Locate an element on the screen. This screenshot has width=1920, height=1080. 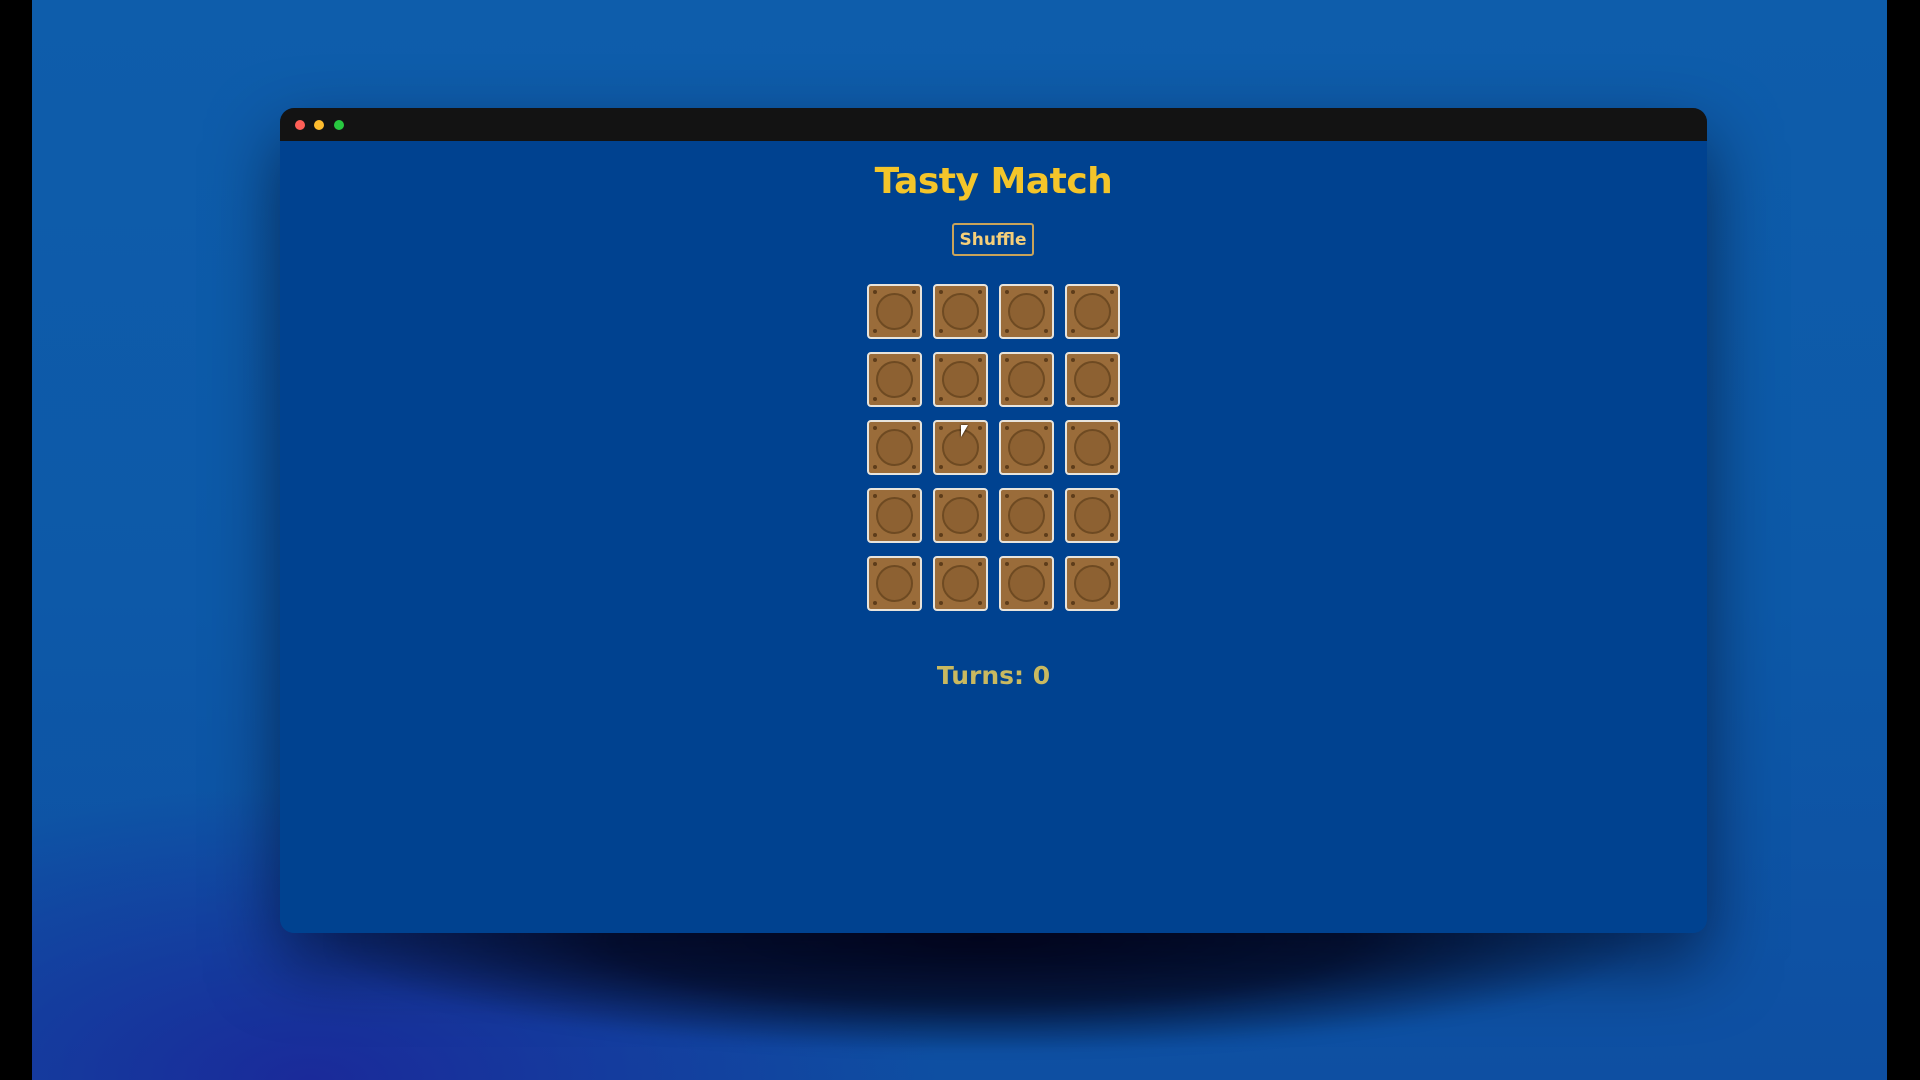
shuffle-button: Shuffle is located at coordinates (993, 239).